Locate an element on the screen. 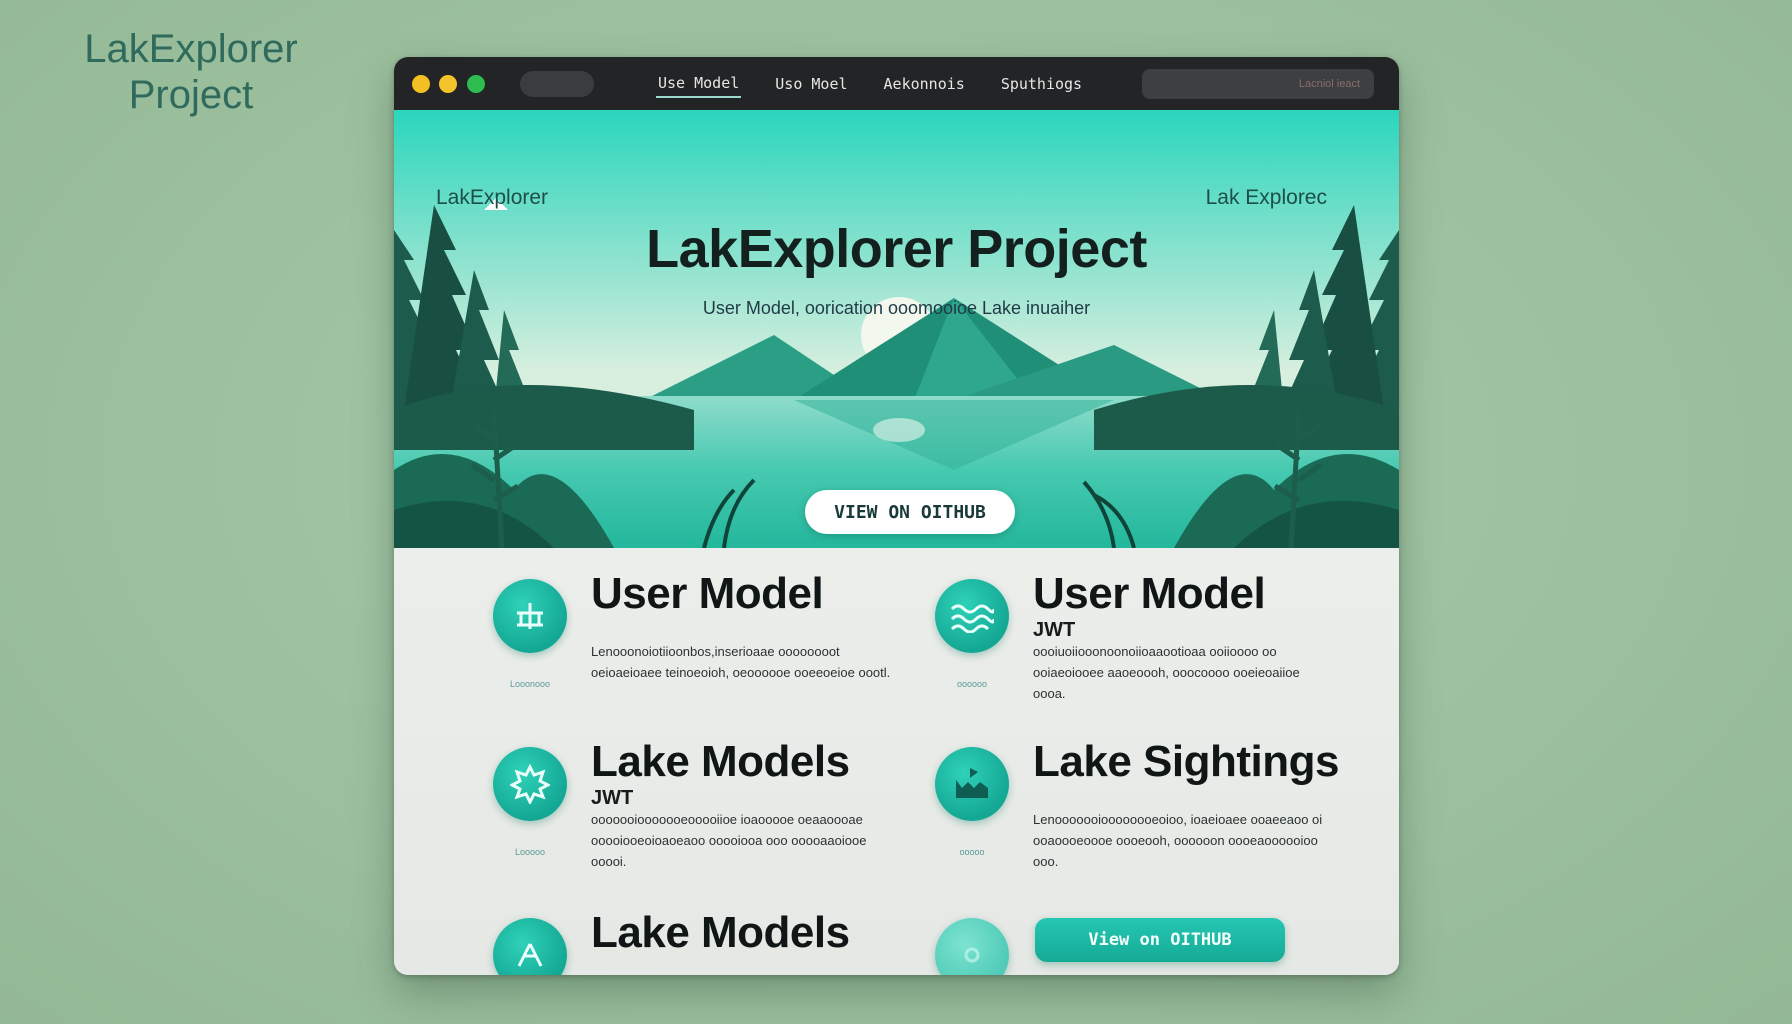  page-title: LakExplorer Project is located at coordinates (896, 249).